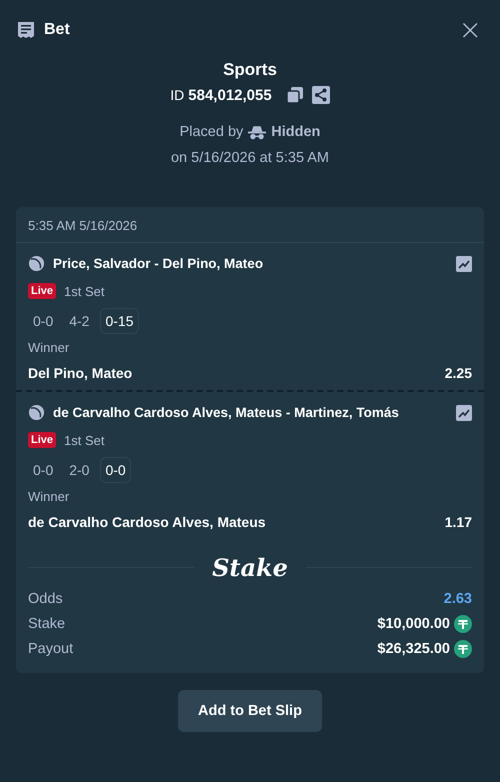 This screenshot has height=782, width=500. What do you see at coordinates (458, 522) in the screenshot?
I see `selection-odds: 1.17` at bounding box center [458, 522].